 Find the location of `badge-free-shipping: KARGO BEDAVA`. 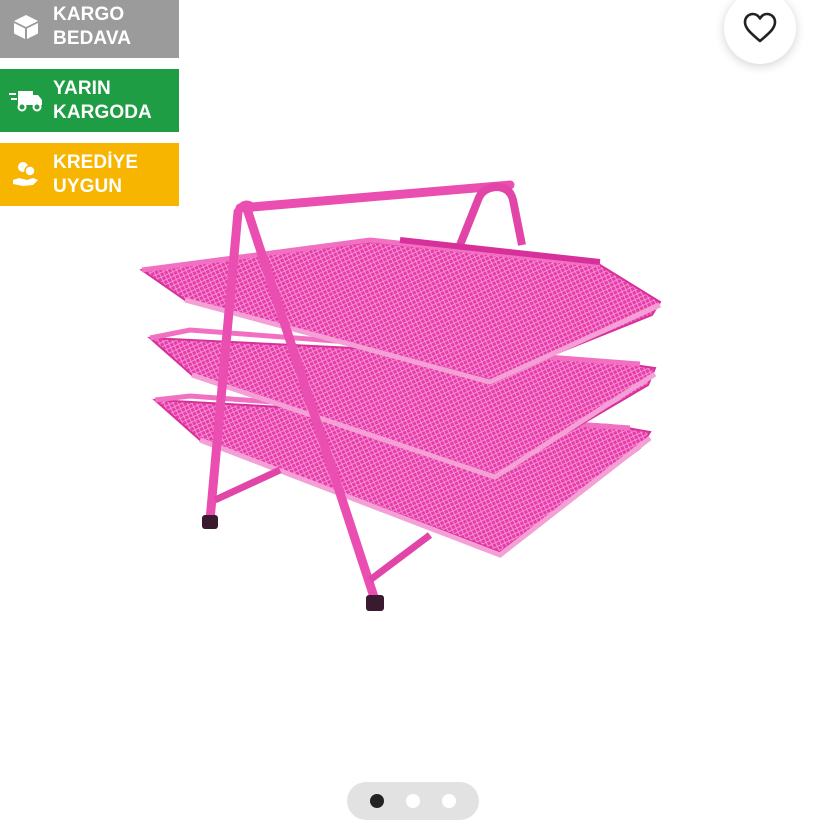

badge-free-shipping: KARGO BEDAVA is located at coordinates (89, 29).